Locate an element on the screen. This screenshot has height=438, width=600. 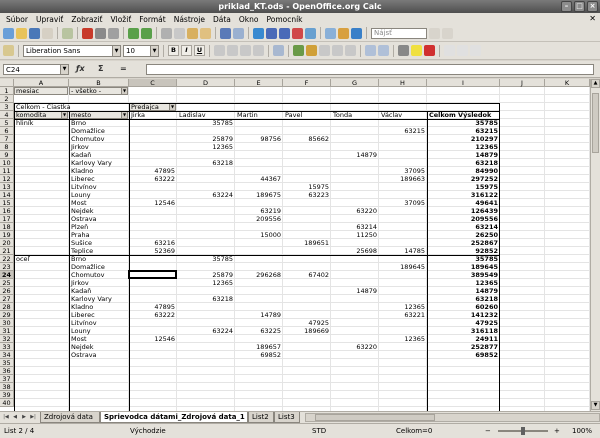
sum-icon: Σ is located at coordinates (100, 68).